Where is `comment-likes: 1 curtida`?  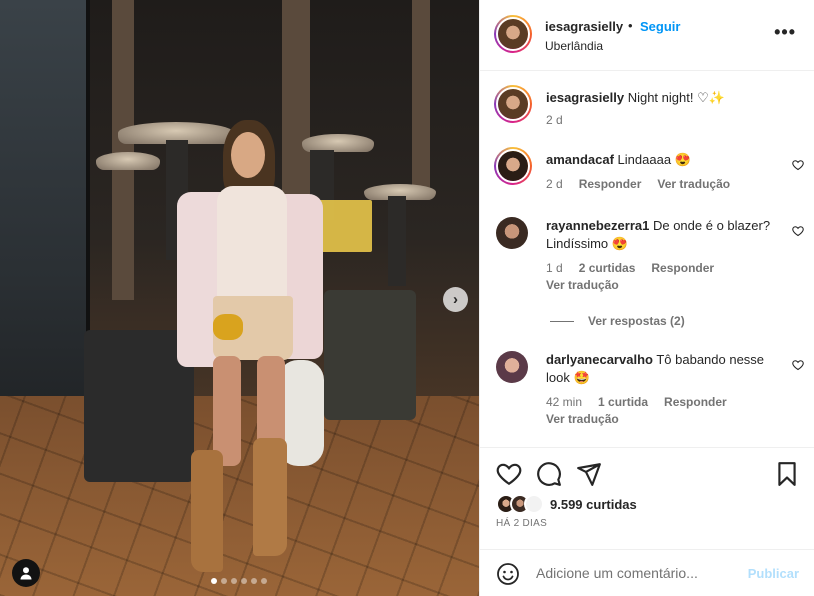 comment-likes: 1 curtida is located at coordinates (623, 402).